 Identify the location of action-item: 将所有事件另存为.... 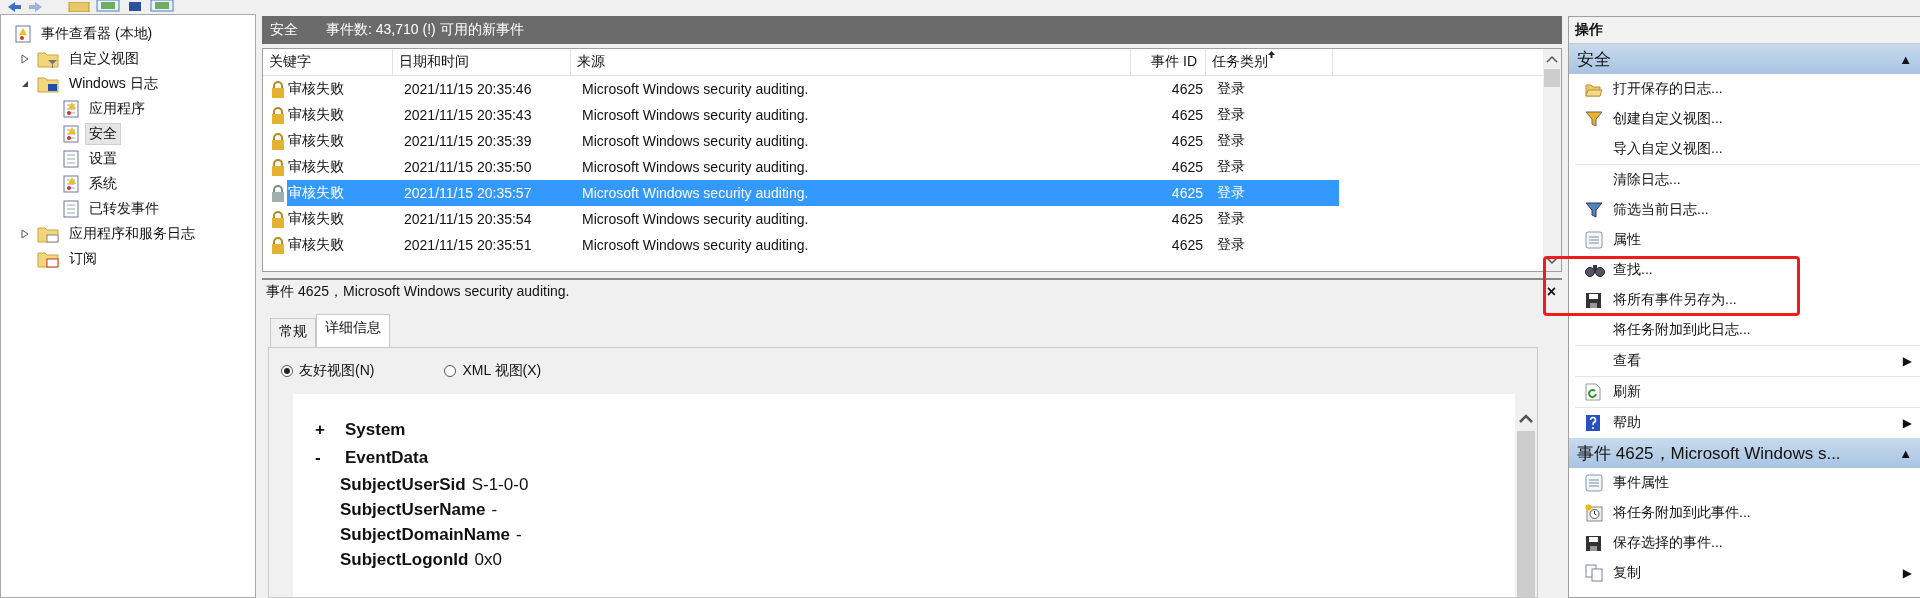
(1762, 300).